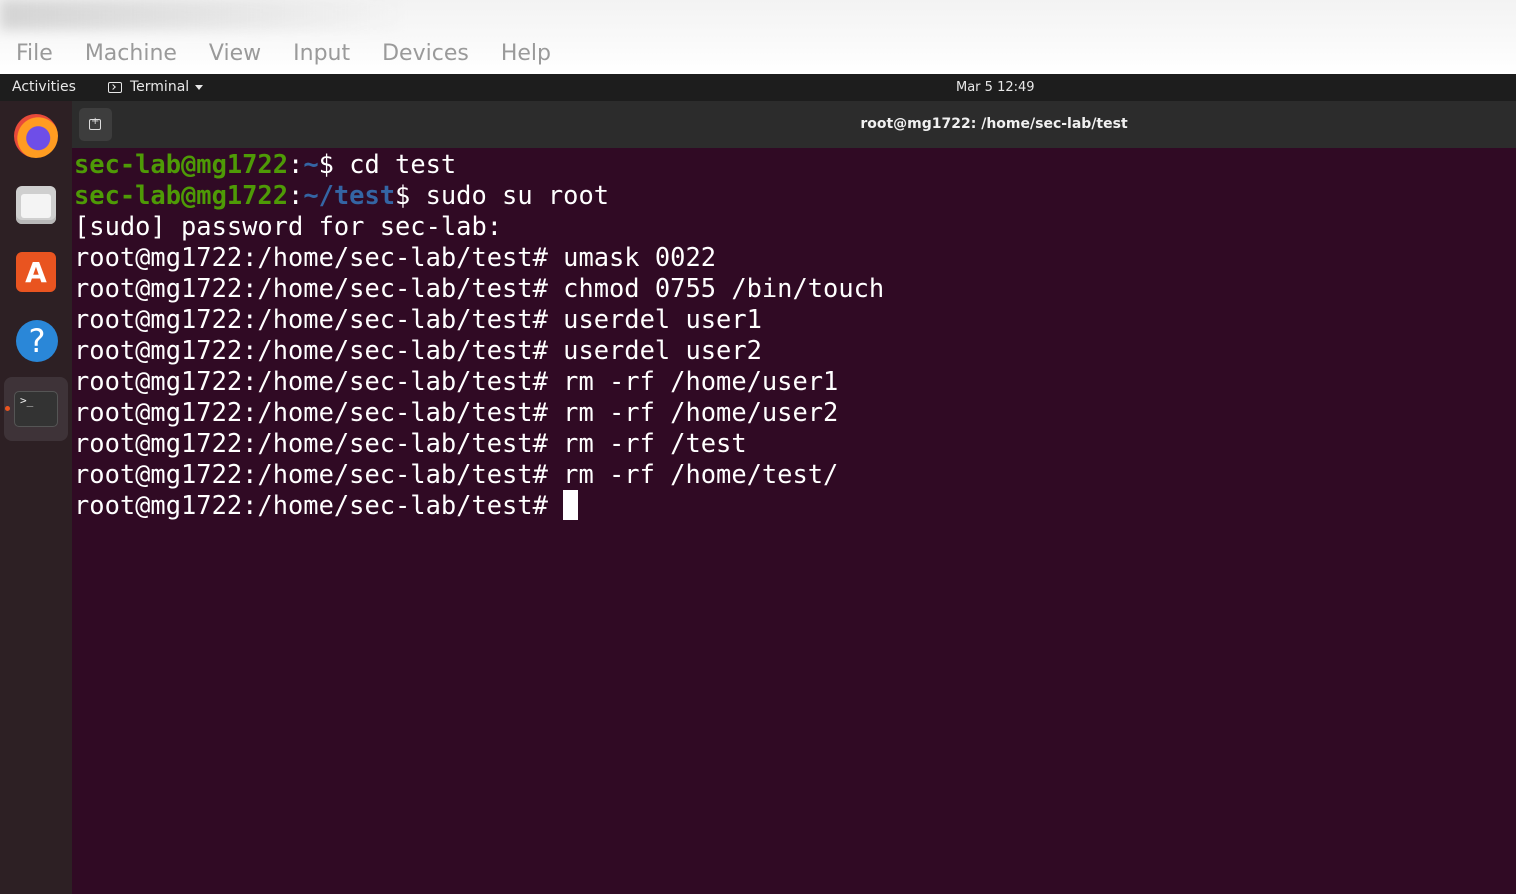 This screenshot has width=1516, height=894. I want to click on host-menu-file: File, so click(34, 54).